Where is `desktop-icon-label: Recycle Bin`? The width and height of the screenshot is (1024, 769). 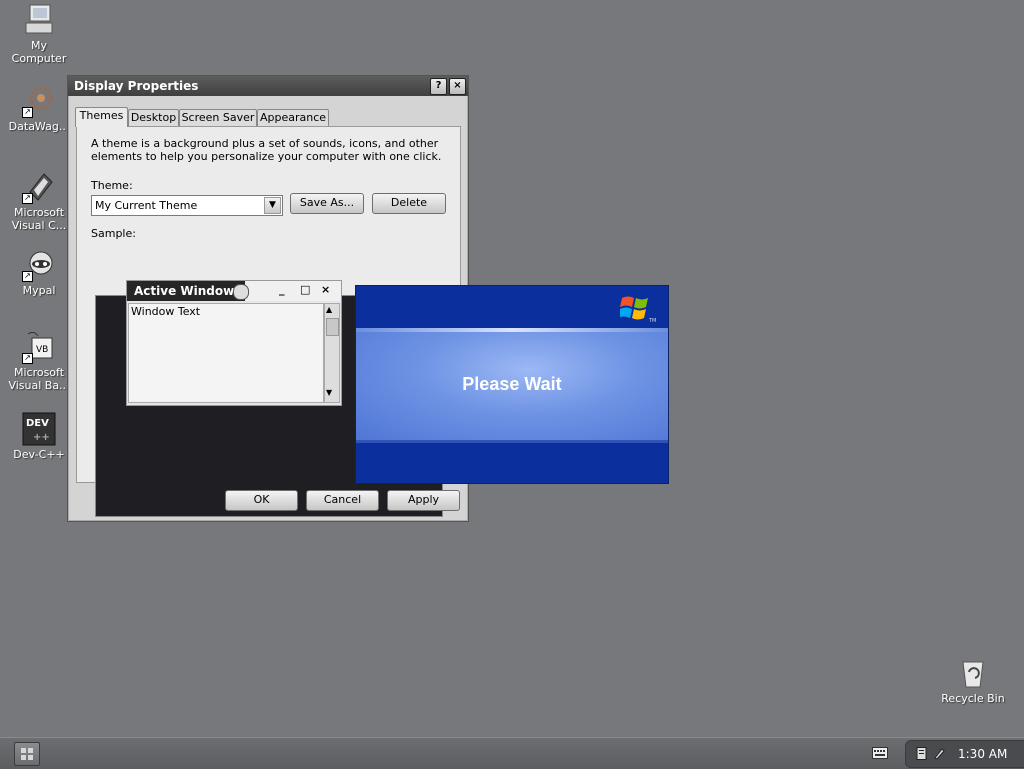
desktop-icon-label: Recycle Bin is located at coordinates (973, 698).